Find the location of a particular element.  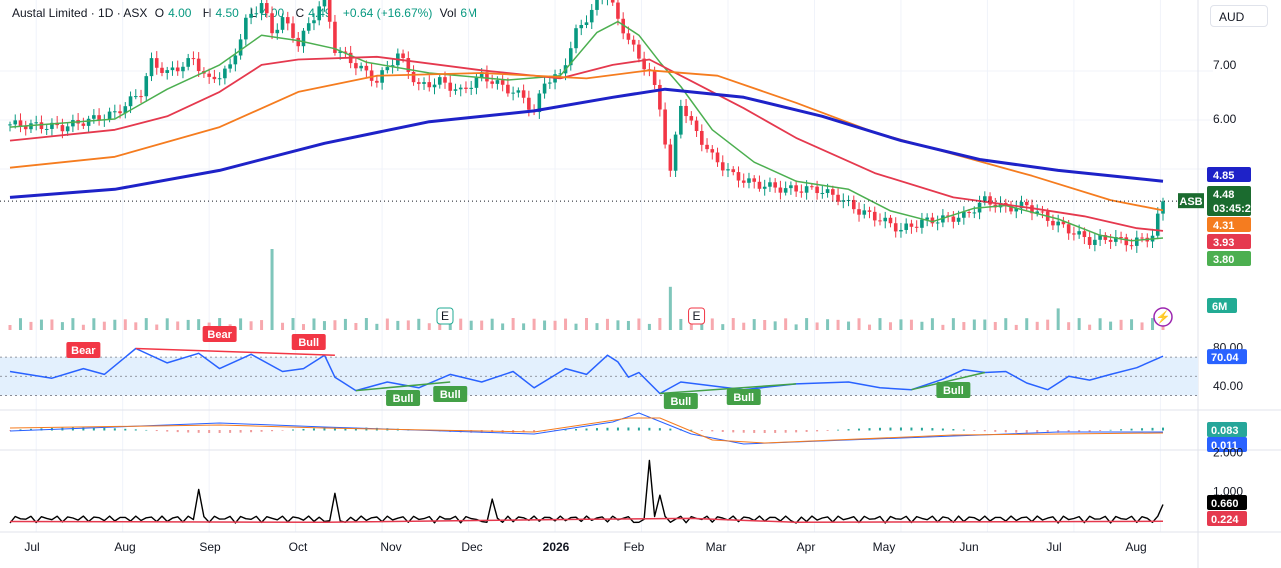

rsi-badge-label: 70.04 is located at coordinates (1225, 358).